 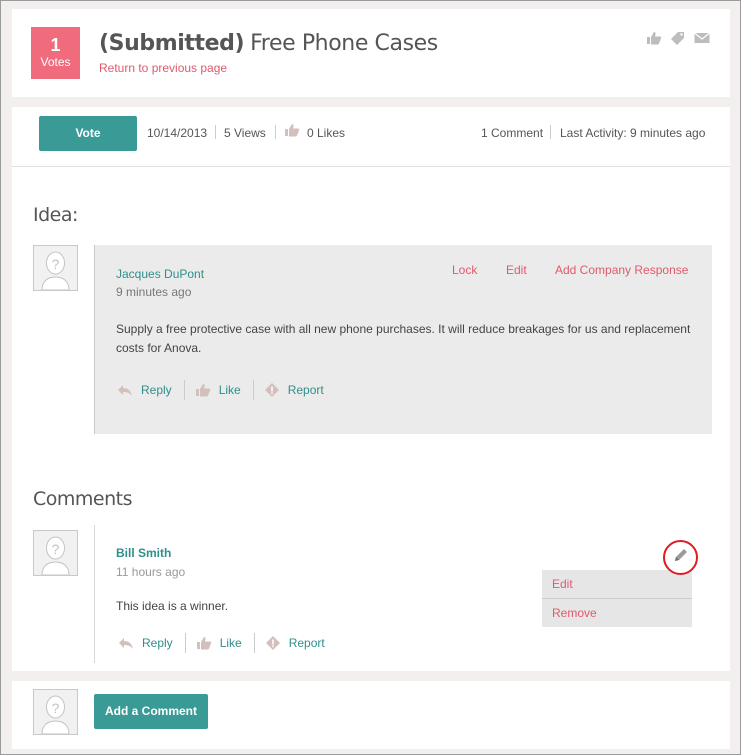 I want to click on idea-timestamp: 9 minutes ago, so click(x=154, y=292).